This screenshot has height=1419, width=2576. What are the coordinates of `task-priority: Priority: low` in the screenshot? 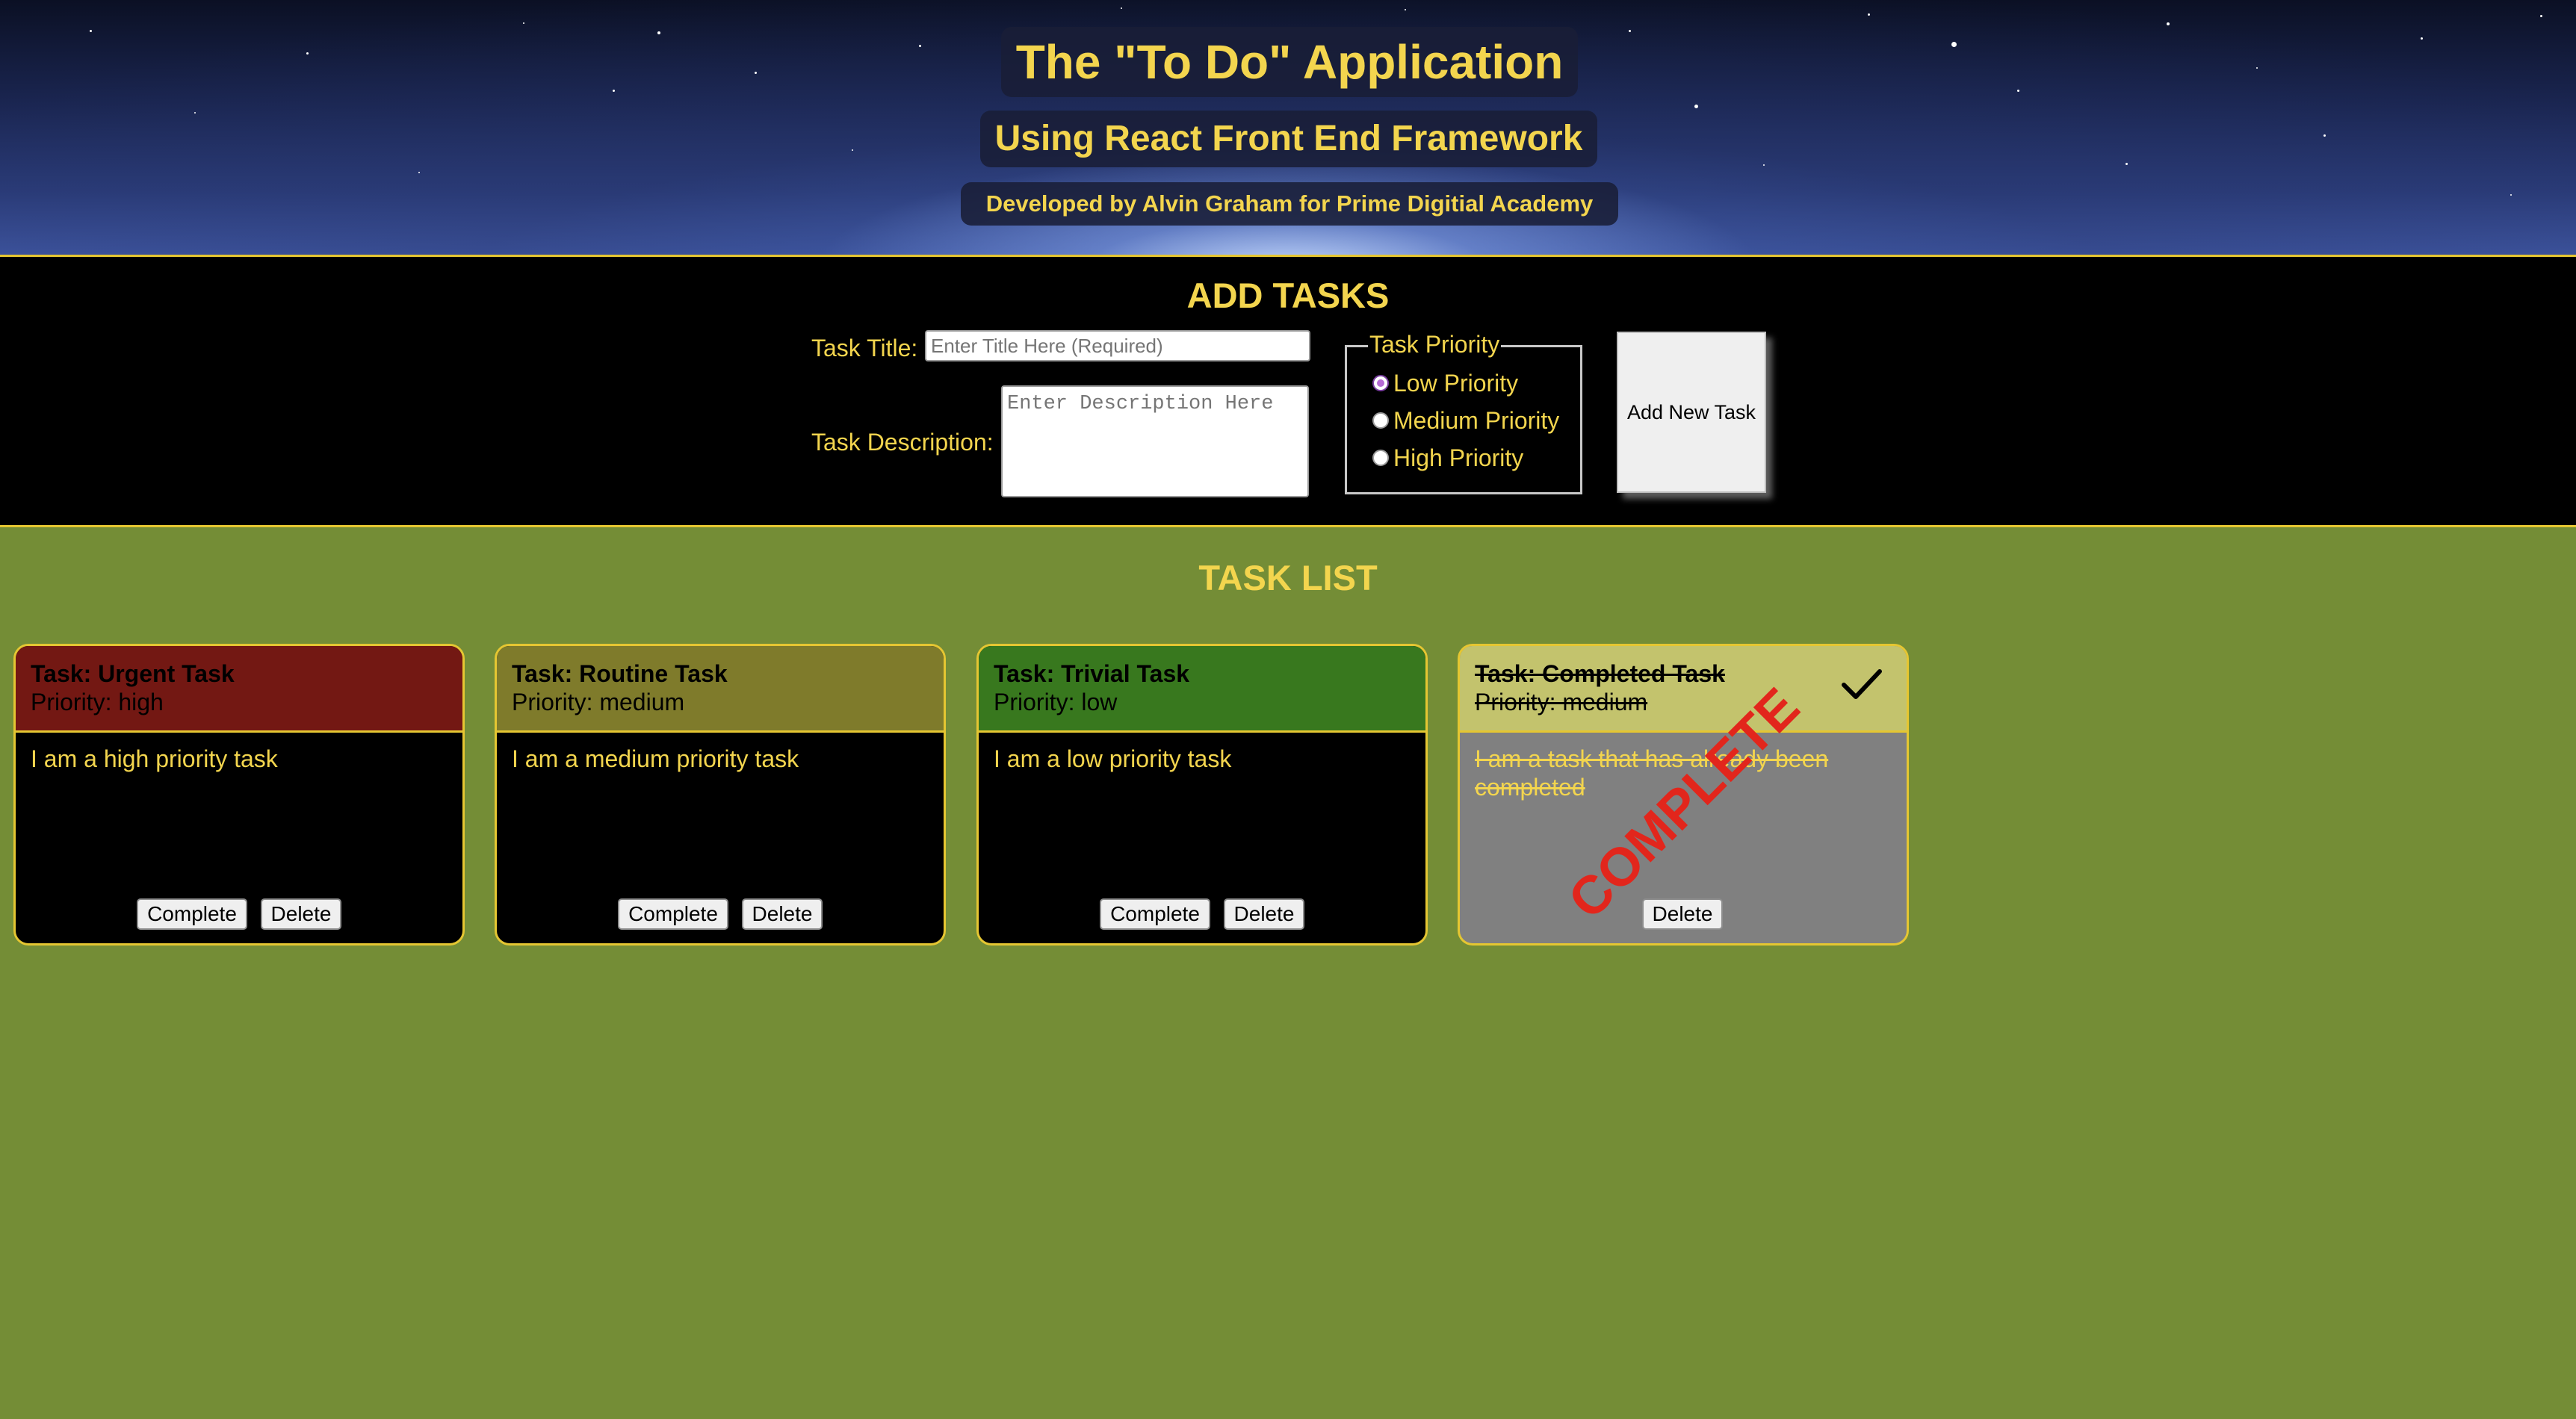 It's located at (1056, 702).